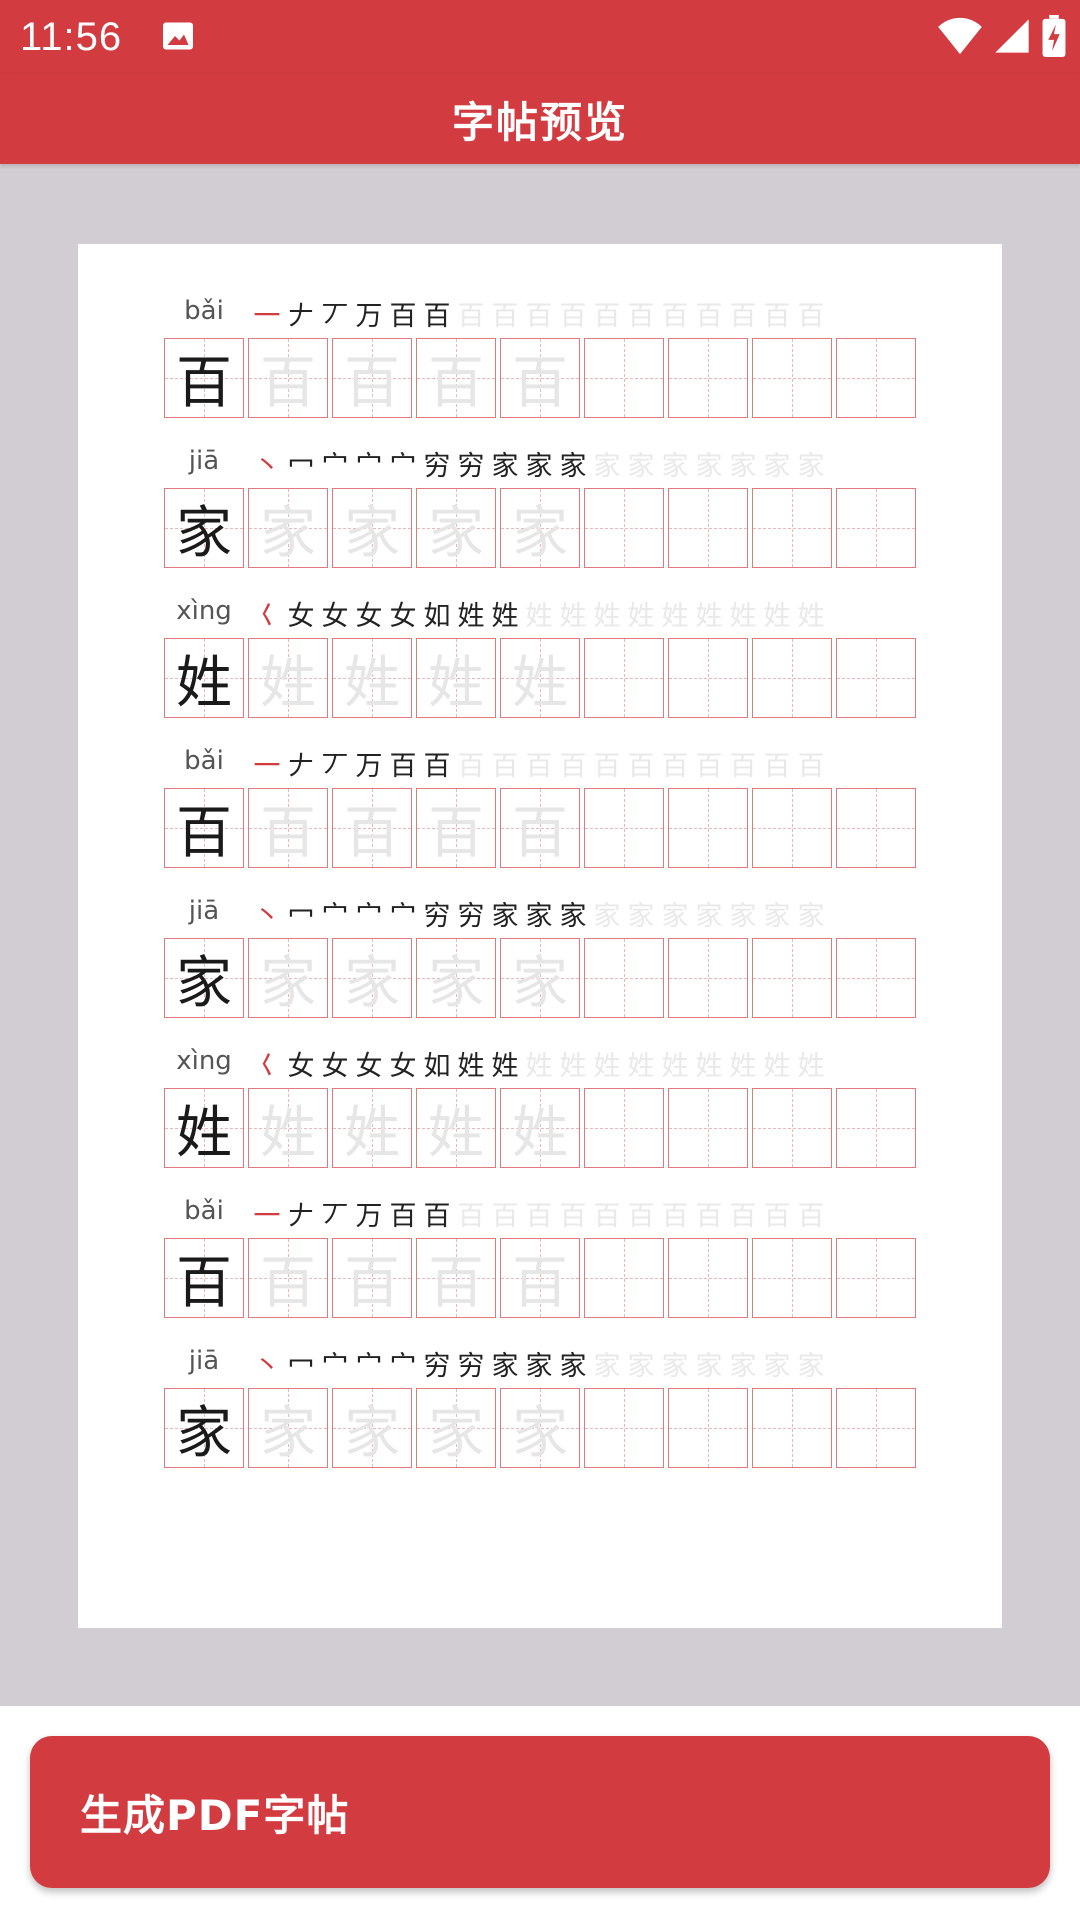 The image size is (1080, 1920). I want to click on model-character: 姓, so click(204, 1133).